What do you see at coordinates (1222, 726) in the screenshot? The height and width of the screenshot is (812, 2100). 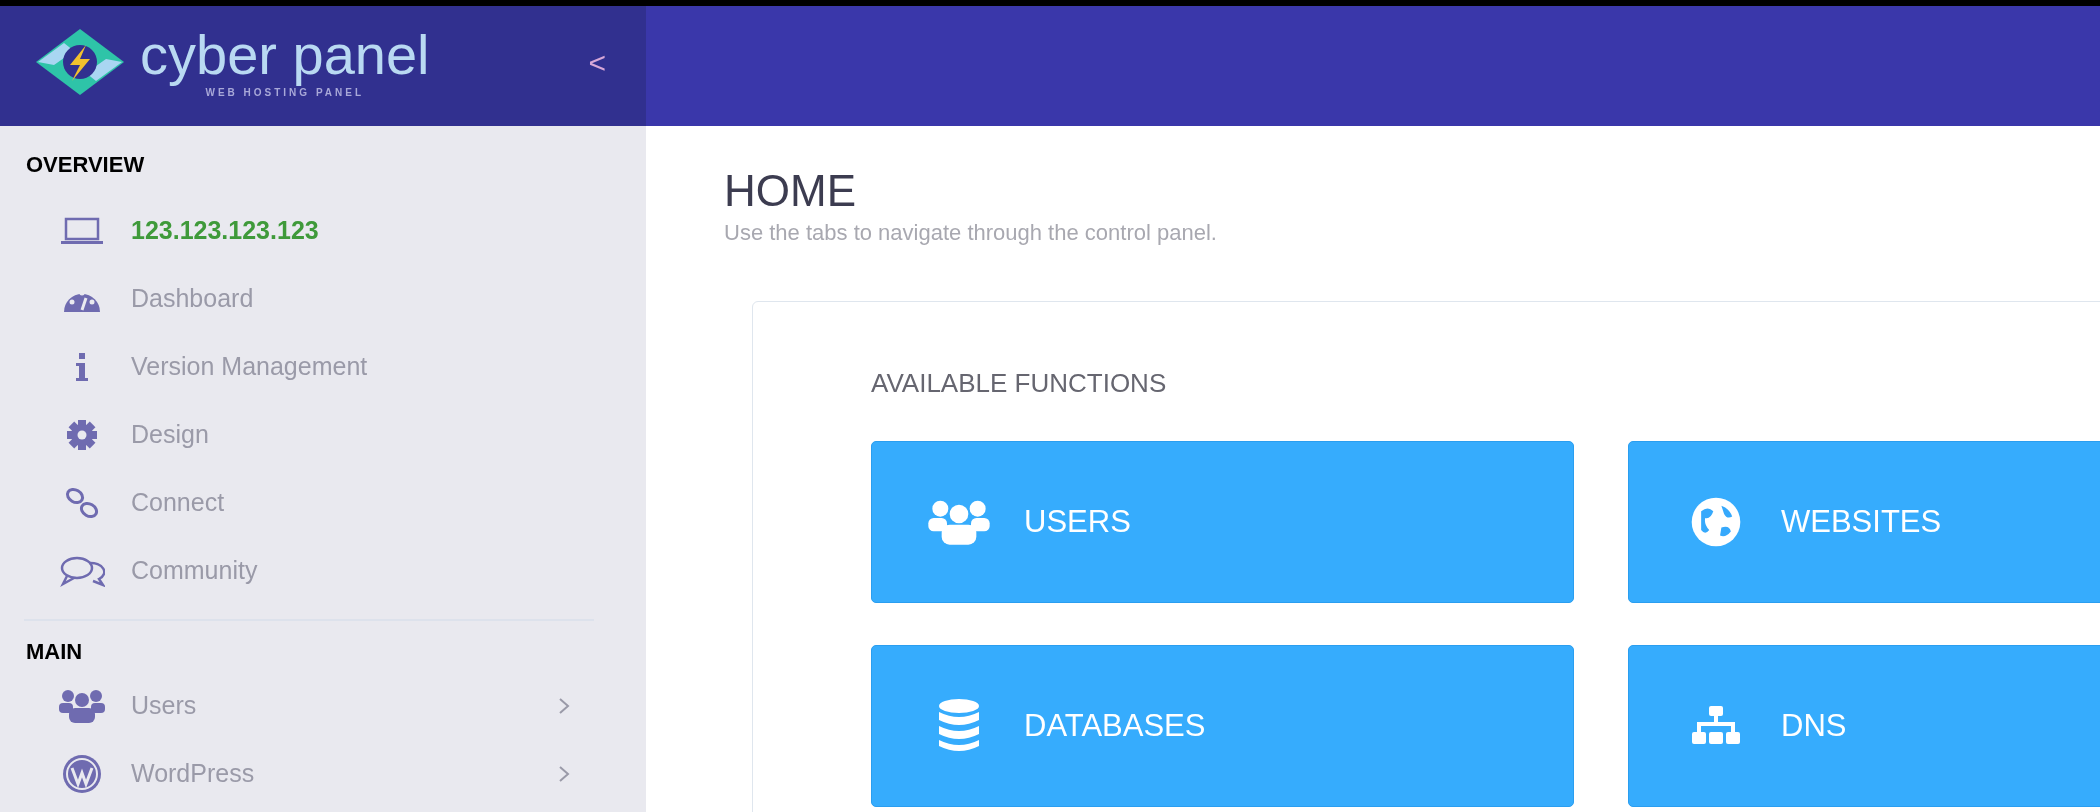 I see `function-tile: DATABASES` at bounding box center [1222, 726].